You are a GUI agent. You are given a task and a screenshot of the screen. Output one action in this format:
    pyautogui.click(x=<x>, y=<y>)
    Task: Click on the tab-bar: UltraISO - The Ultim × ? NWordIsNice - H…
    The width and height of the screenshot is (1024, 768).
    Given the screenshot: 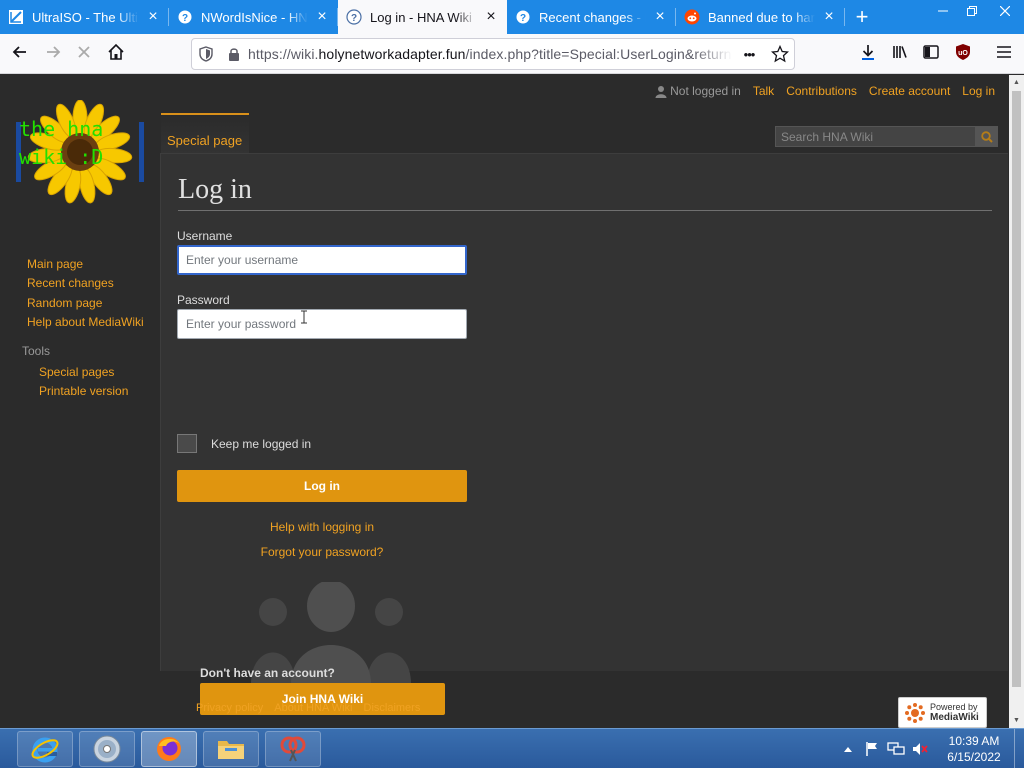 What is the action you would take?
    pyautogui.click(x=512, y=17)
    